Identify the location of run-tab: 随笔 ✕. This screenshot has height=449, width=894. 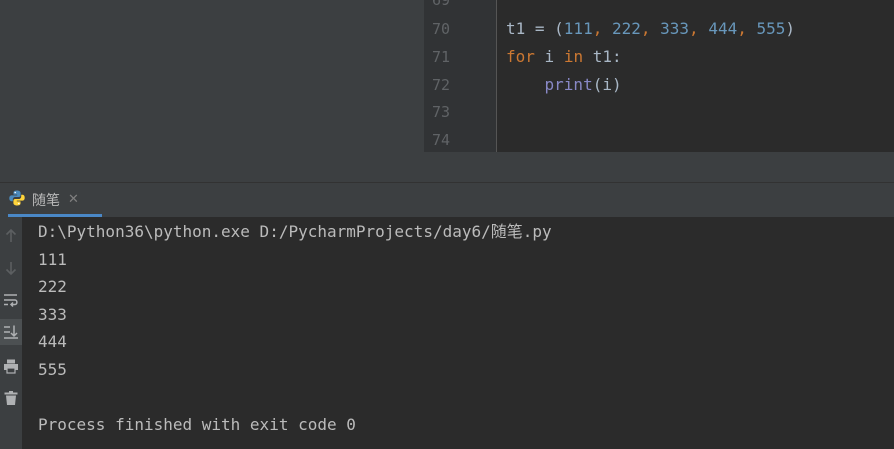
(55, 200).